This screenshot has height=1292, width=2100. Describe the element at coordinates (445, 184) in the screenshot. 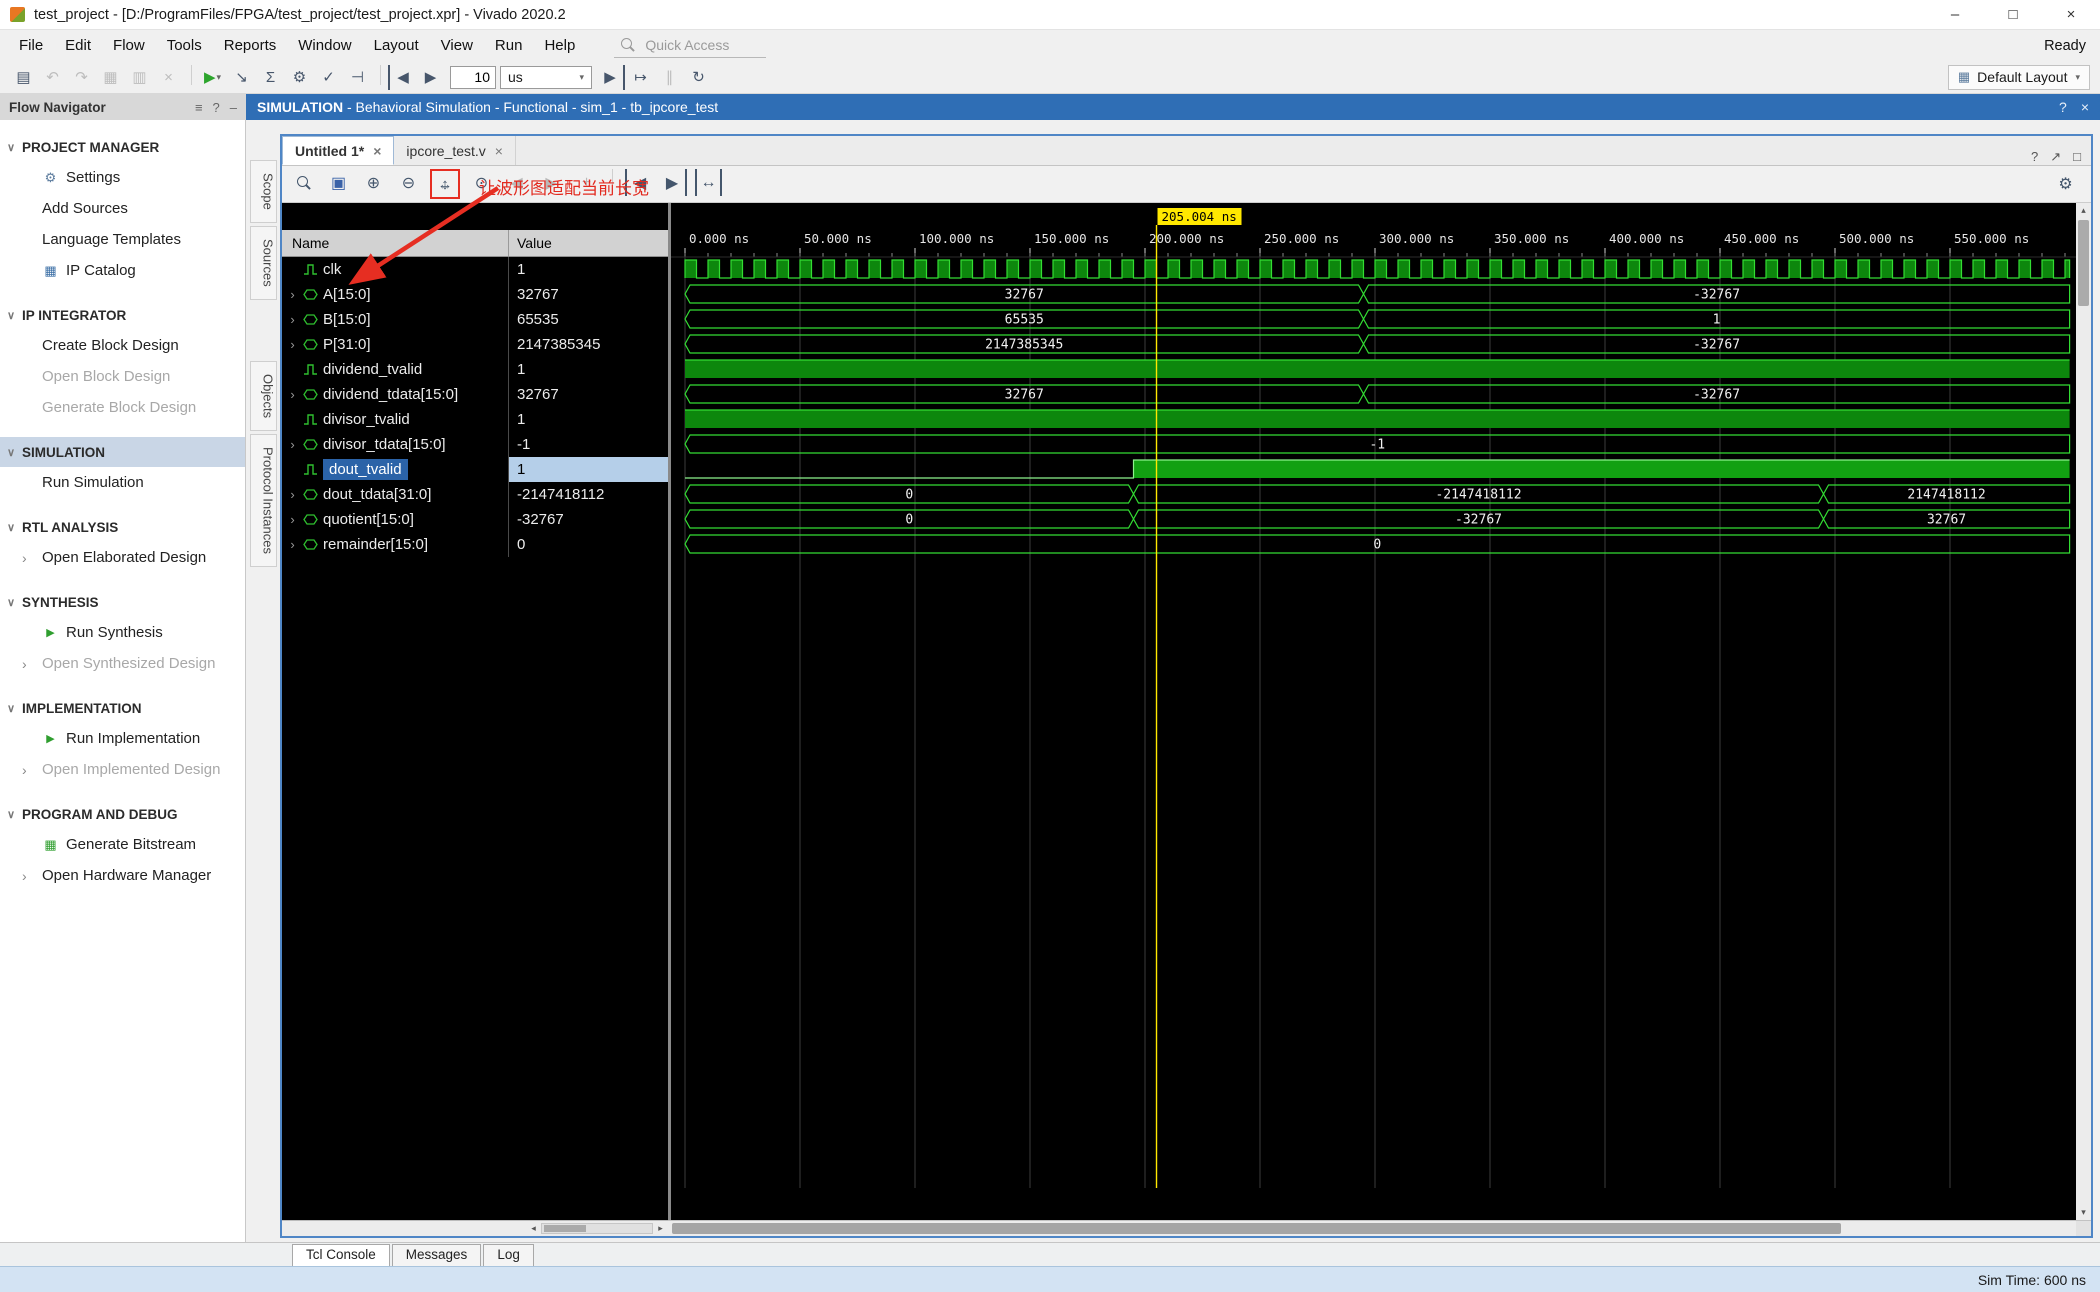

I see `zoom-fit-button: ↔ ↕` at that location.